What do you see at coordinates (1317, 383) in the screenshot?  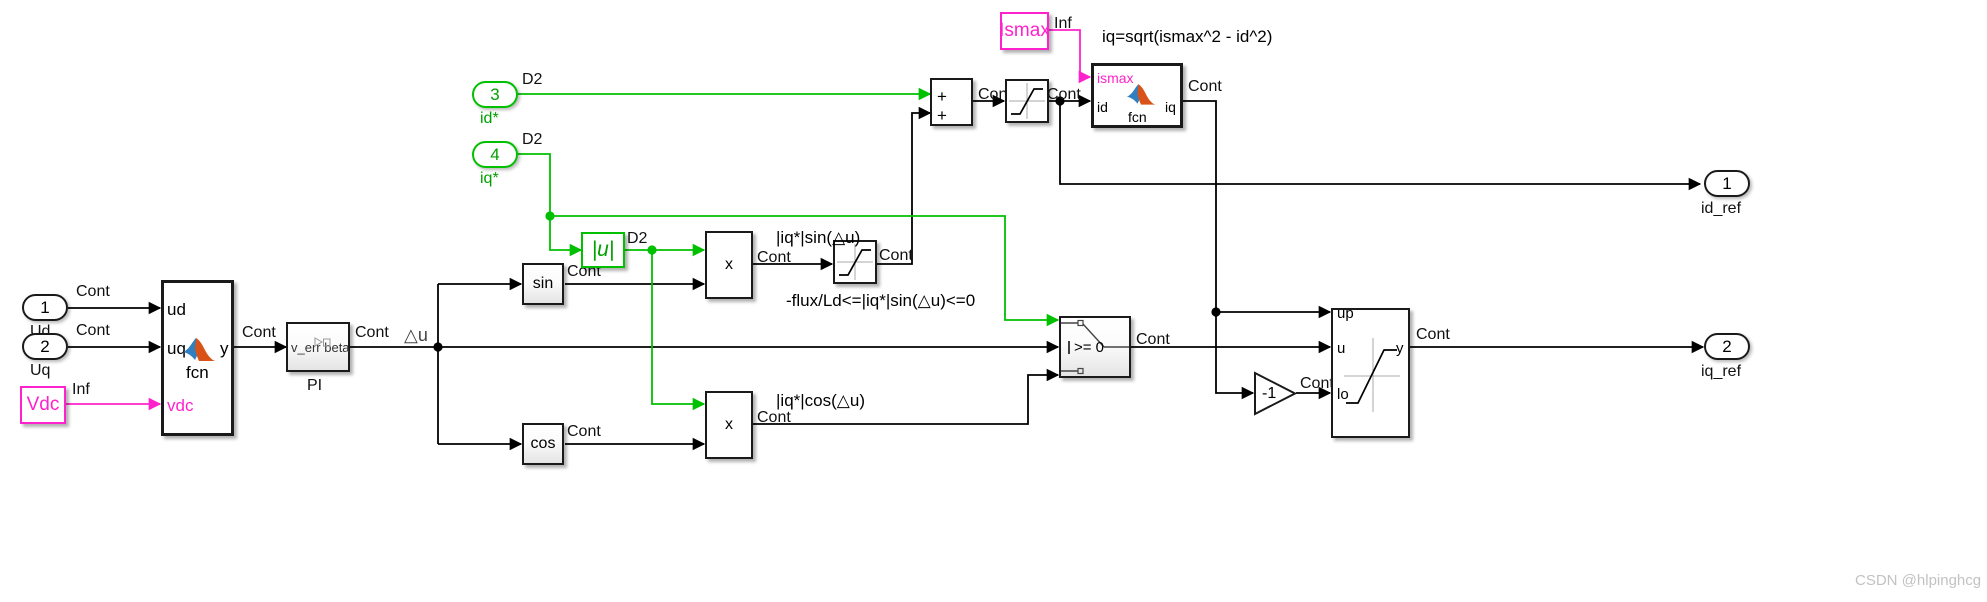 I see `gain-out-signal-label: Cont` at bounding box center [1317, 383].